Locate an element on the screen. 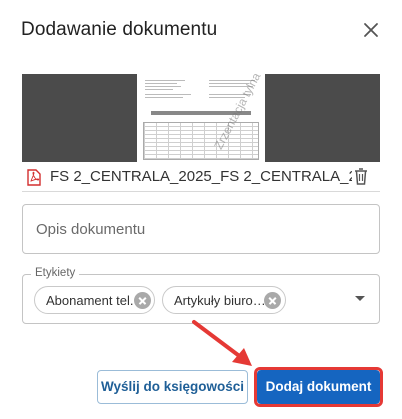 The width and height of the screenshot is (402, 419). description-input is located at coordinates (201, 229).